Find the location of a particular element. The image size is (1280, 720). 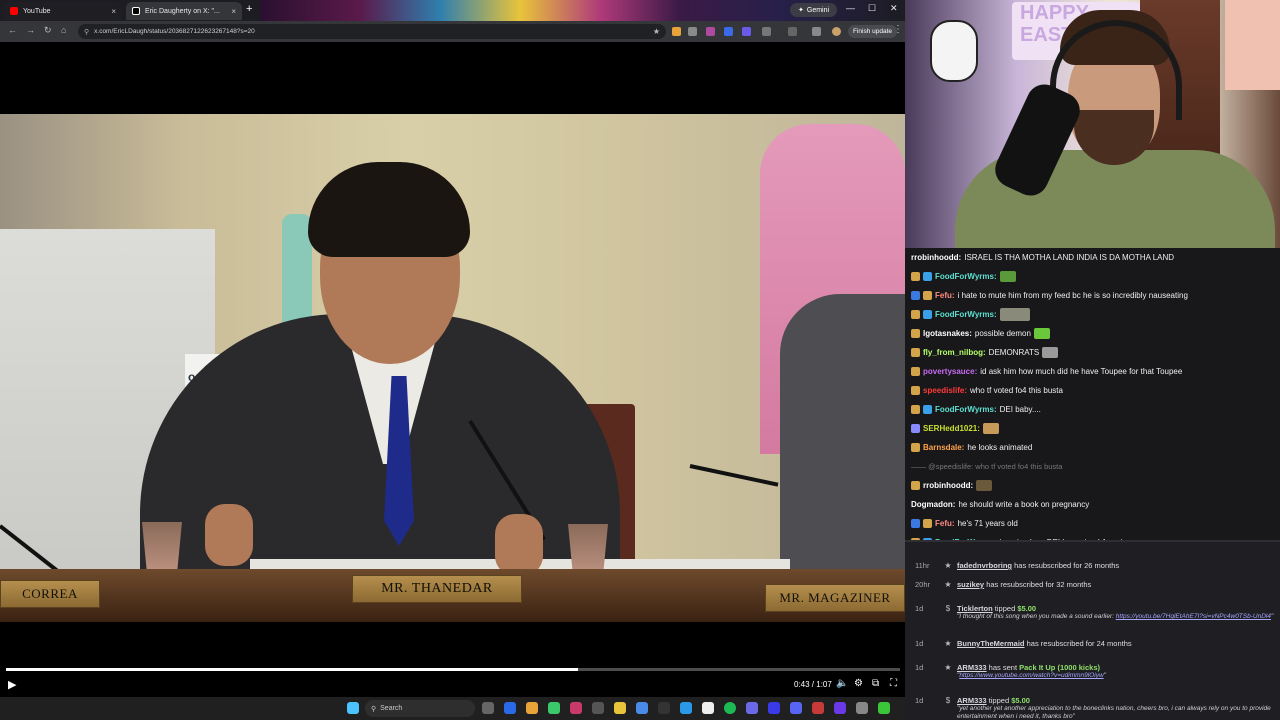

start-button-icon is located at coordinates (353, 708).